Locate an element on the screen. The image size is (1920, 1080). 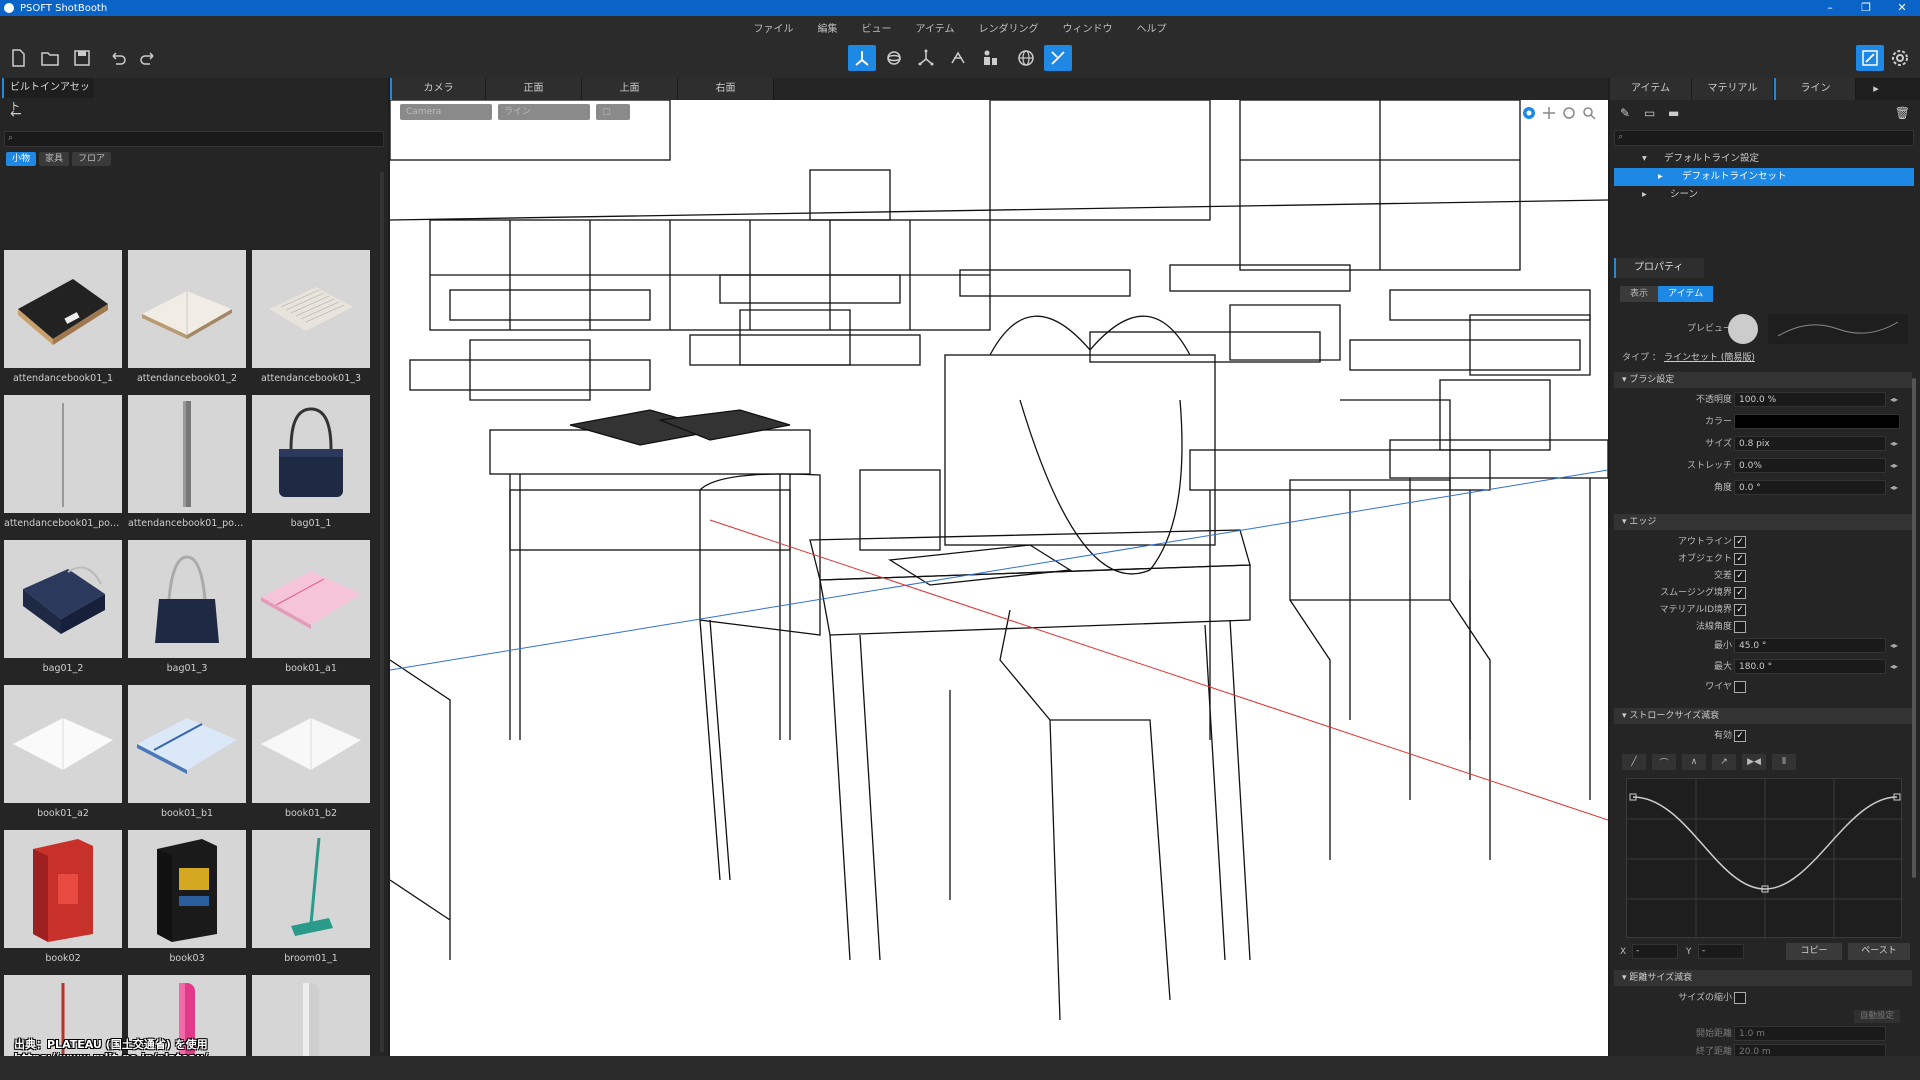
curve-flip-icon: ▶◀ is located at coordinates (1754, 762).